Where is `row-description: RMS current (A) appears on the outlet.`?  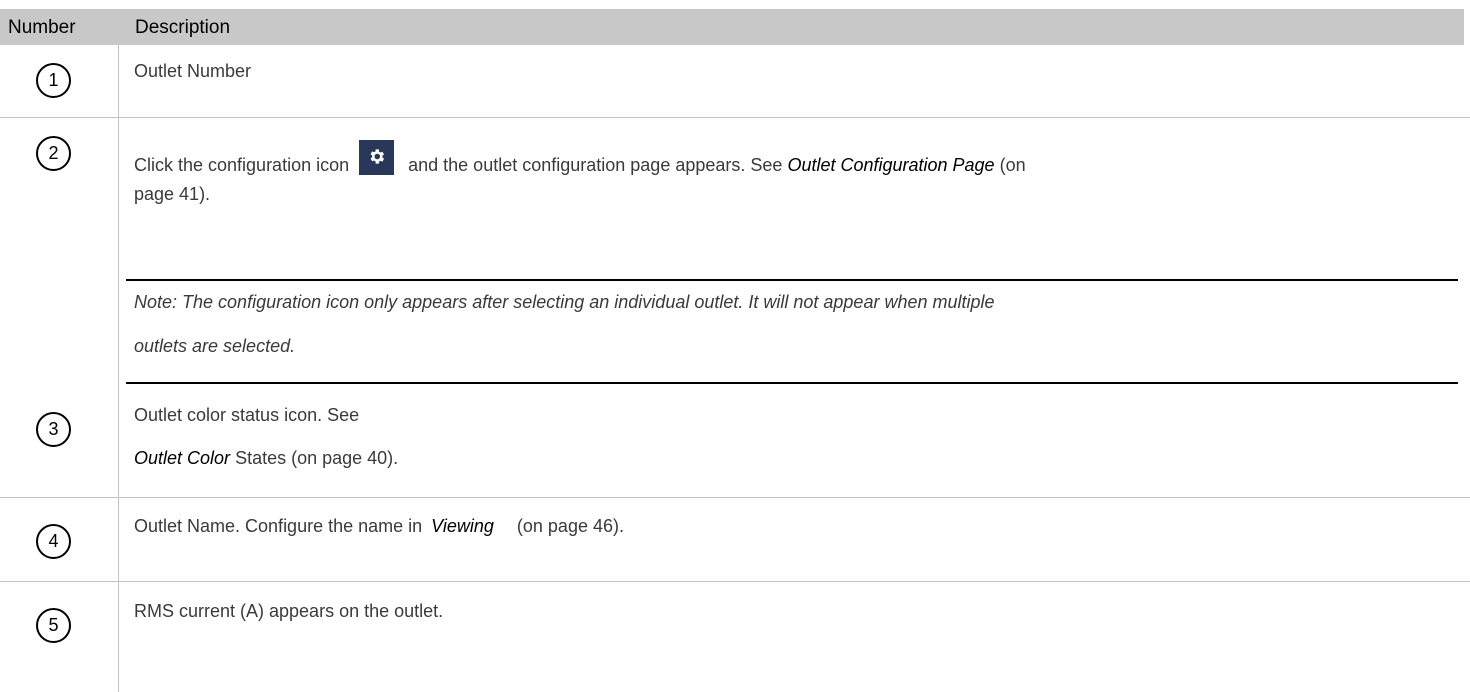
row-description: RMS current (A) appears on the outlet. is located at coordinates (289, 611).